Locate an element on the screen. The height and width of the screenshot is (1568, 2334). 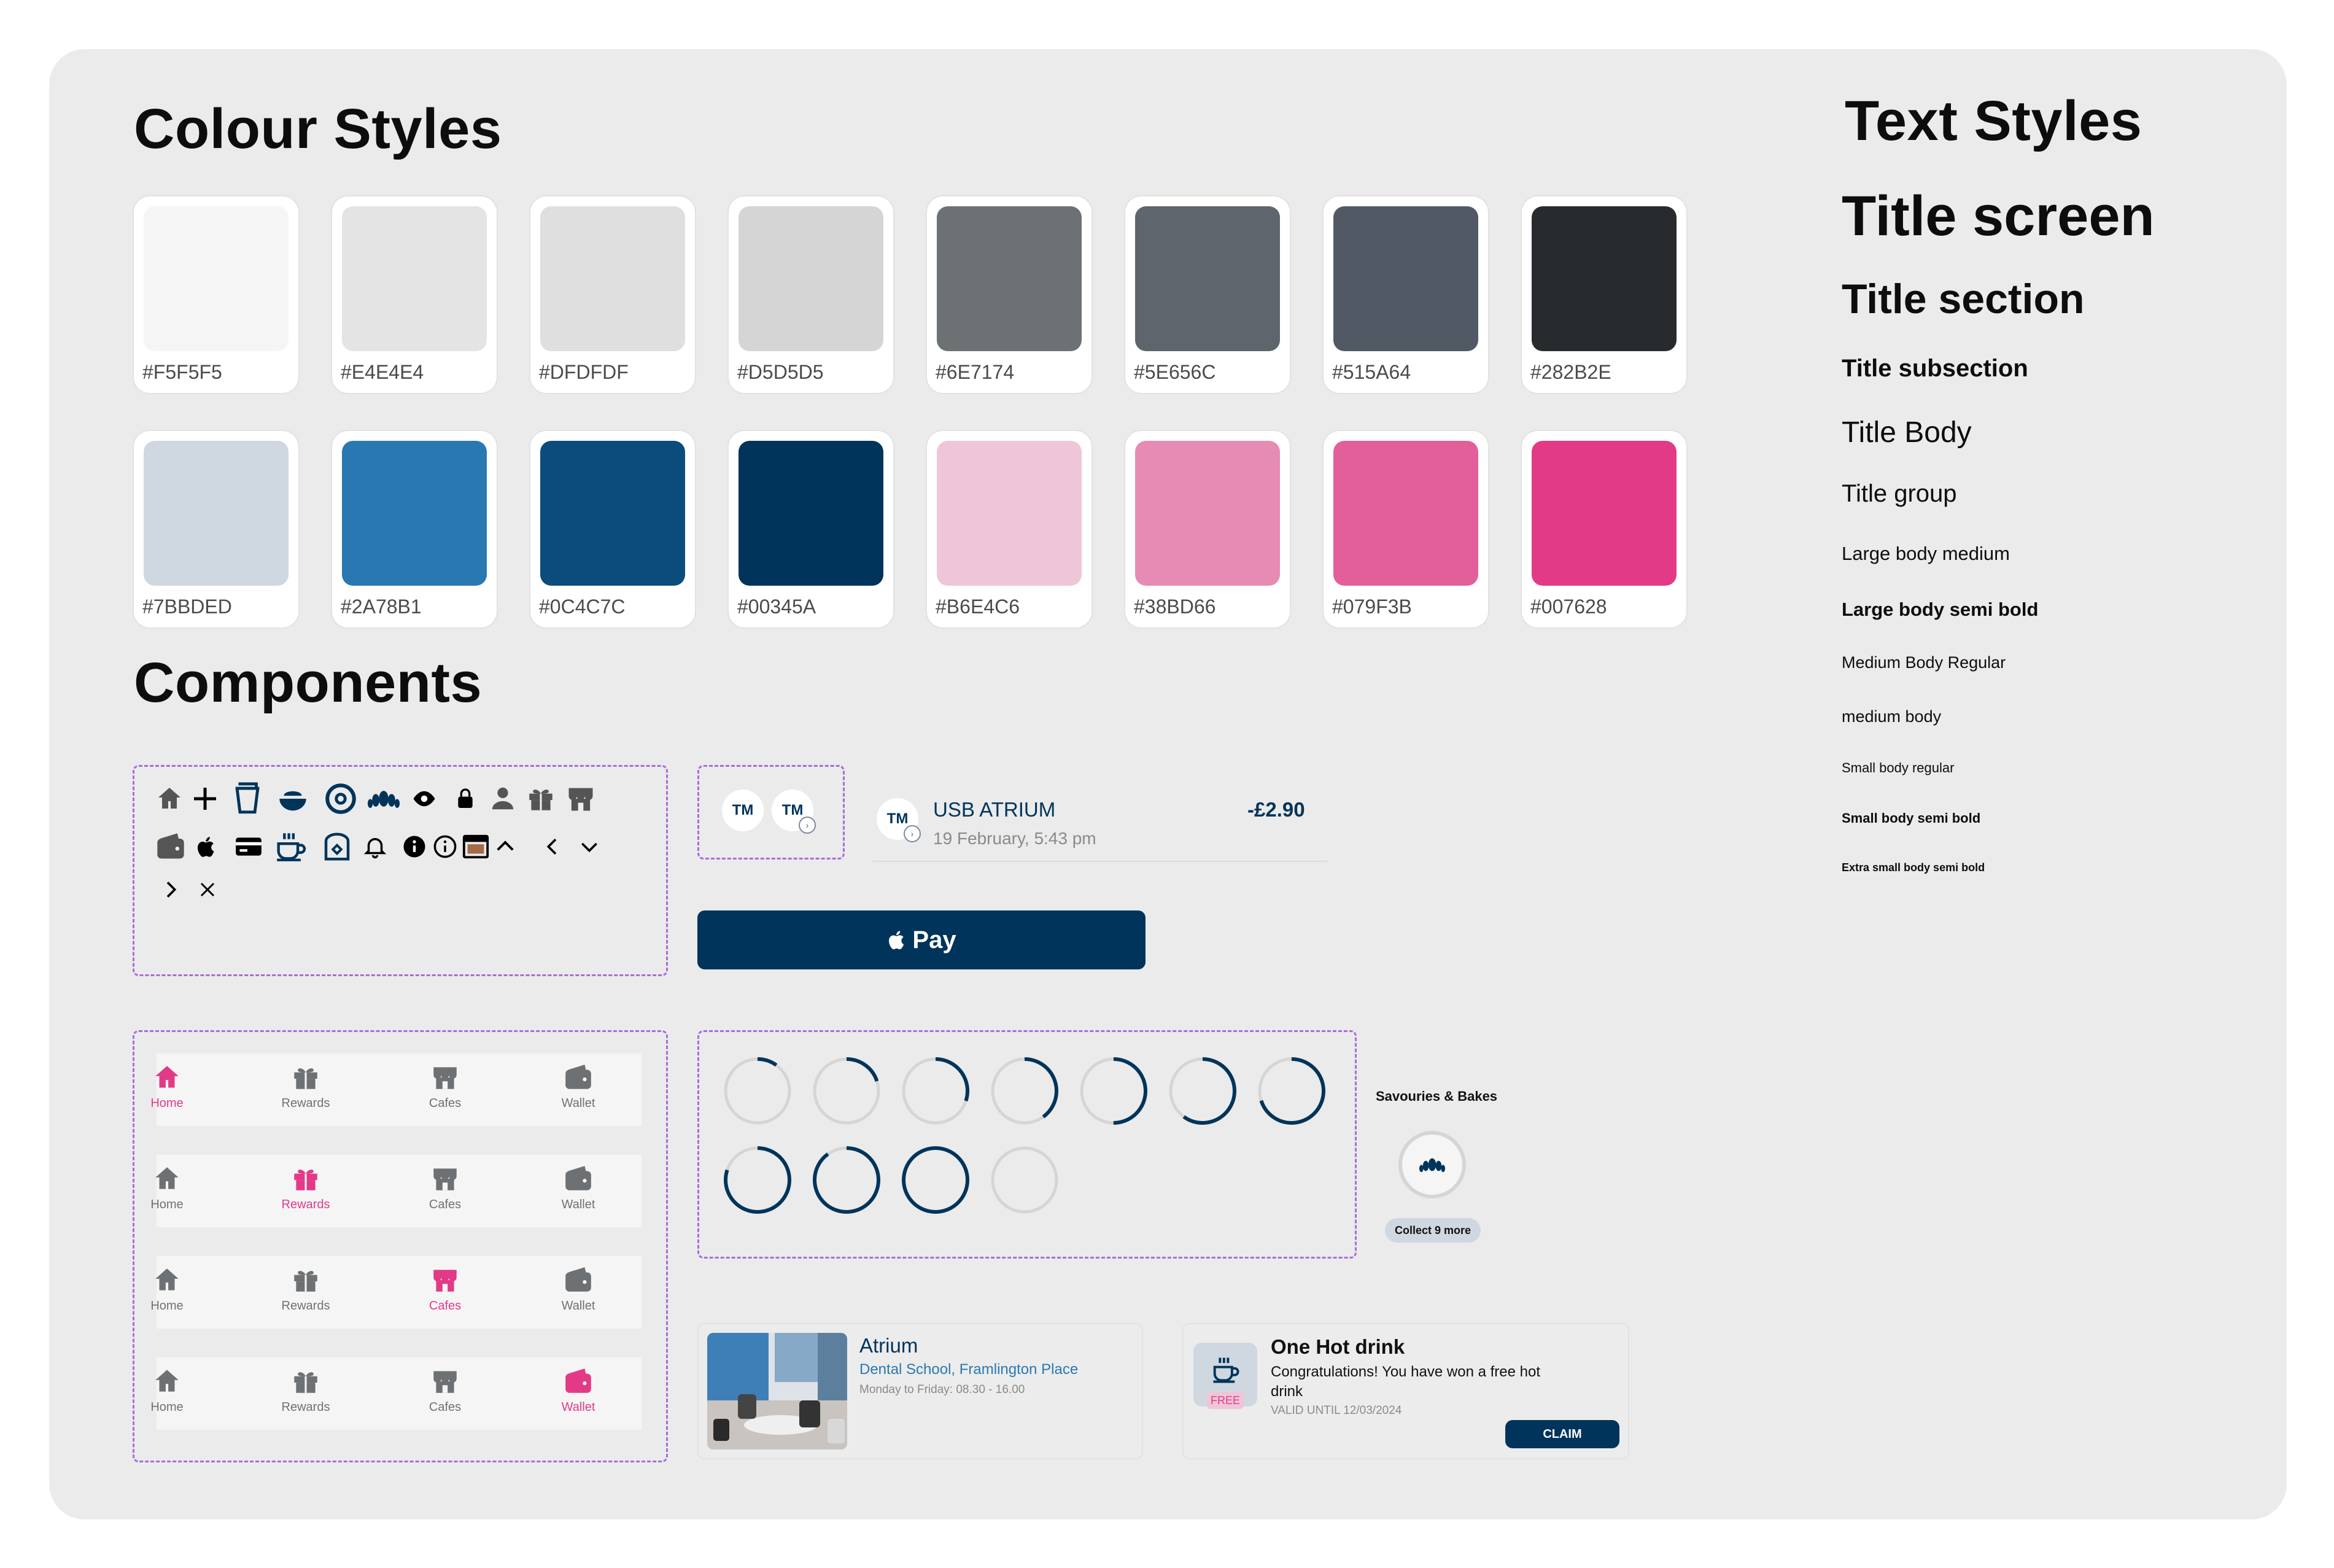
apple-pay-button: Pay is located at coordinates (921, 940).